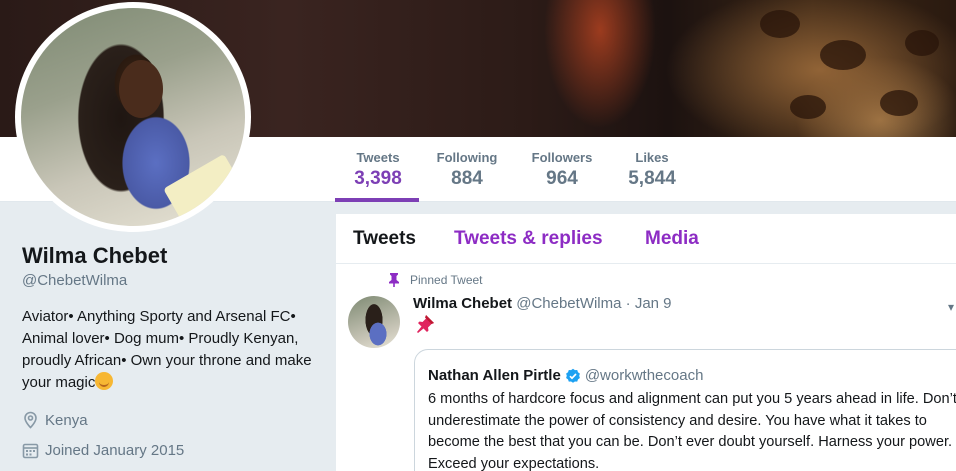 This screenshot has width=956, height=471. I want to click on stat-label: Followers, so click(562, 157).